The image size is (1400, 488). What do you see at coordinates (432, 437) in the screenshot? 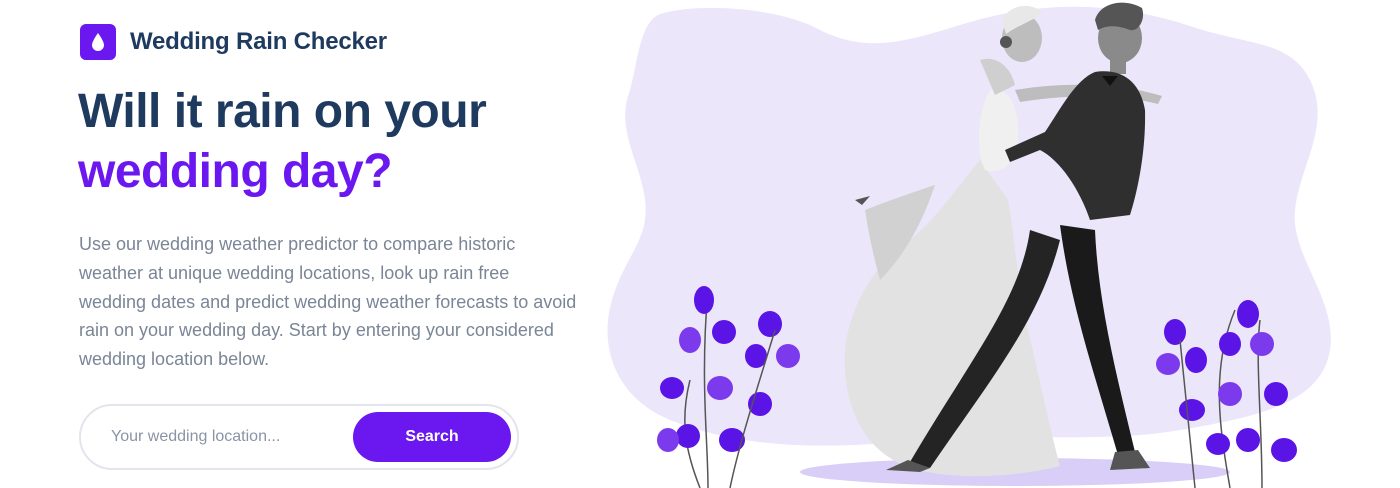
I see `search-button: Search` at bounding box center [432, 437].